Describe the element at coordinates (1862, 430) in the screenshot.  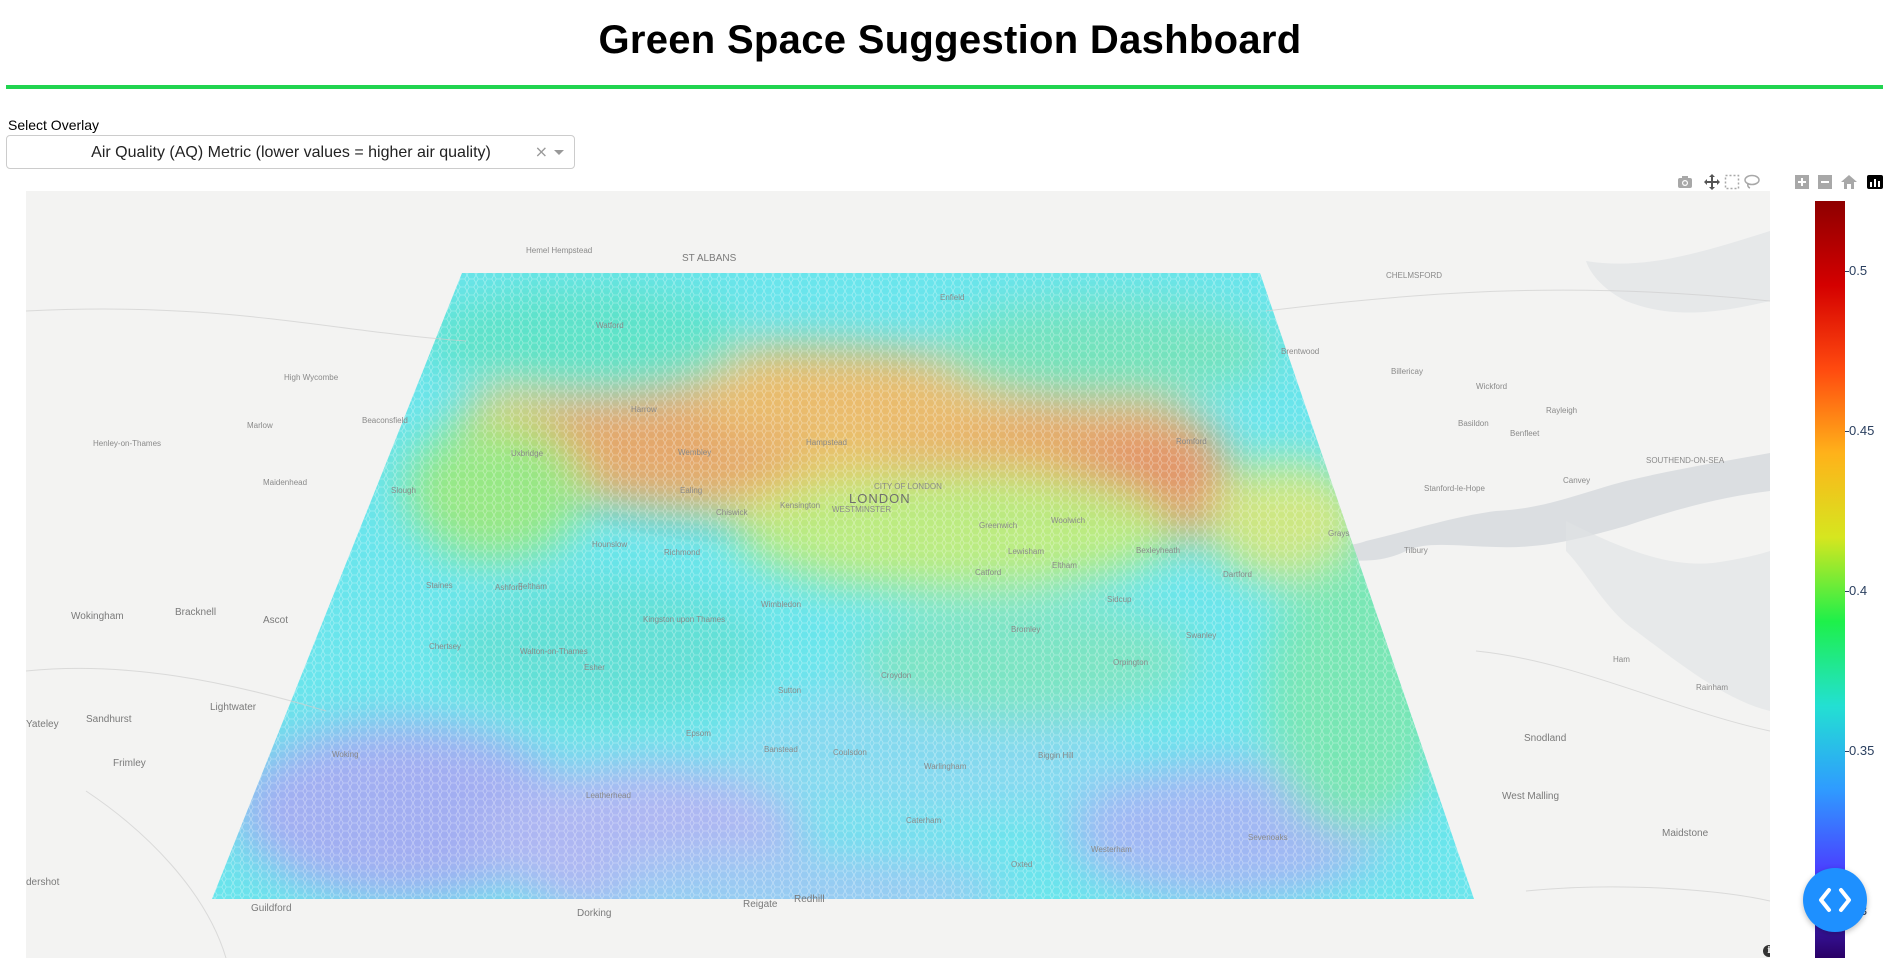
I see `colorbar-tick-label: 0.45` at that location.